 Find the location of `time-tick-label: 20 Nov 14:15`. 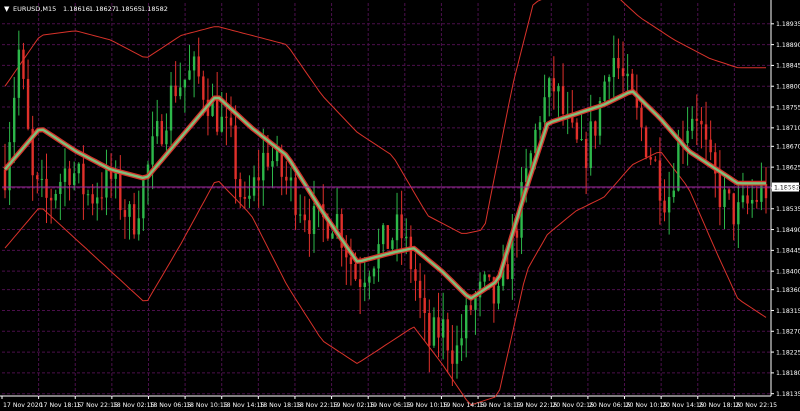

time-tick-label: 20 Nov 14:15 is located at coordinates (683, 405).